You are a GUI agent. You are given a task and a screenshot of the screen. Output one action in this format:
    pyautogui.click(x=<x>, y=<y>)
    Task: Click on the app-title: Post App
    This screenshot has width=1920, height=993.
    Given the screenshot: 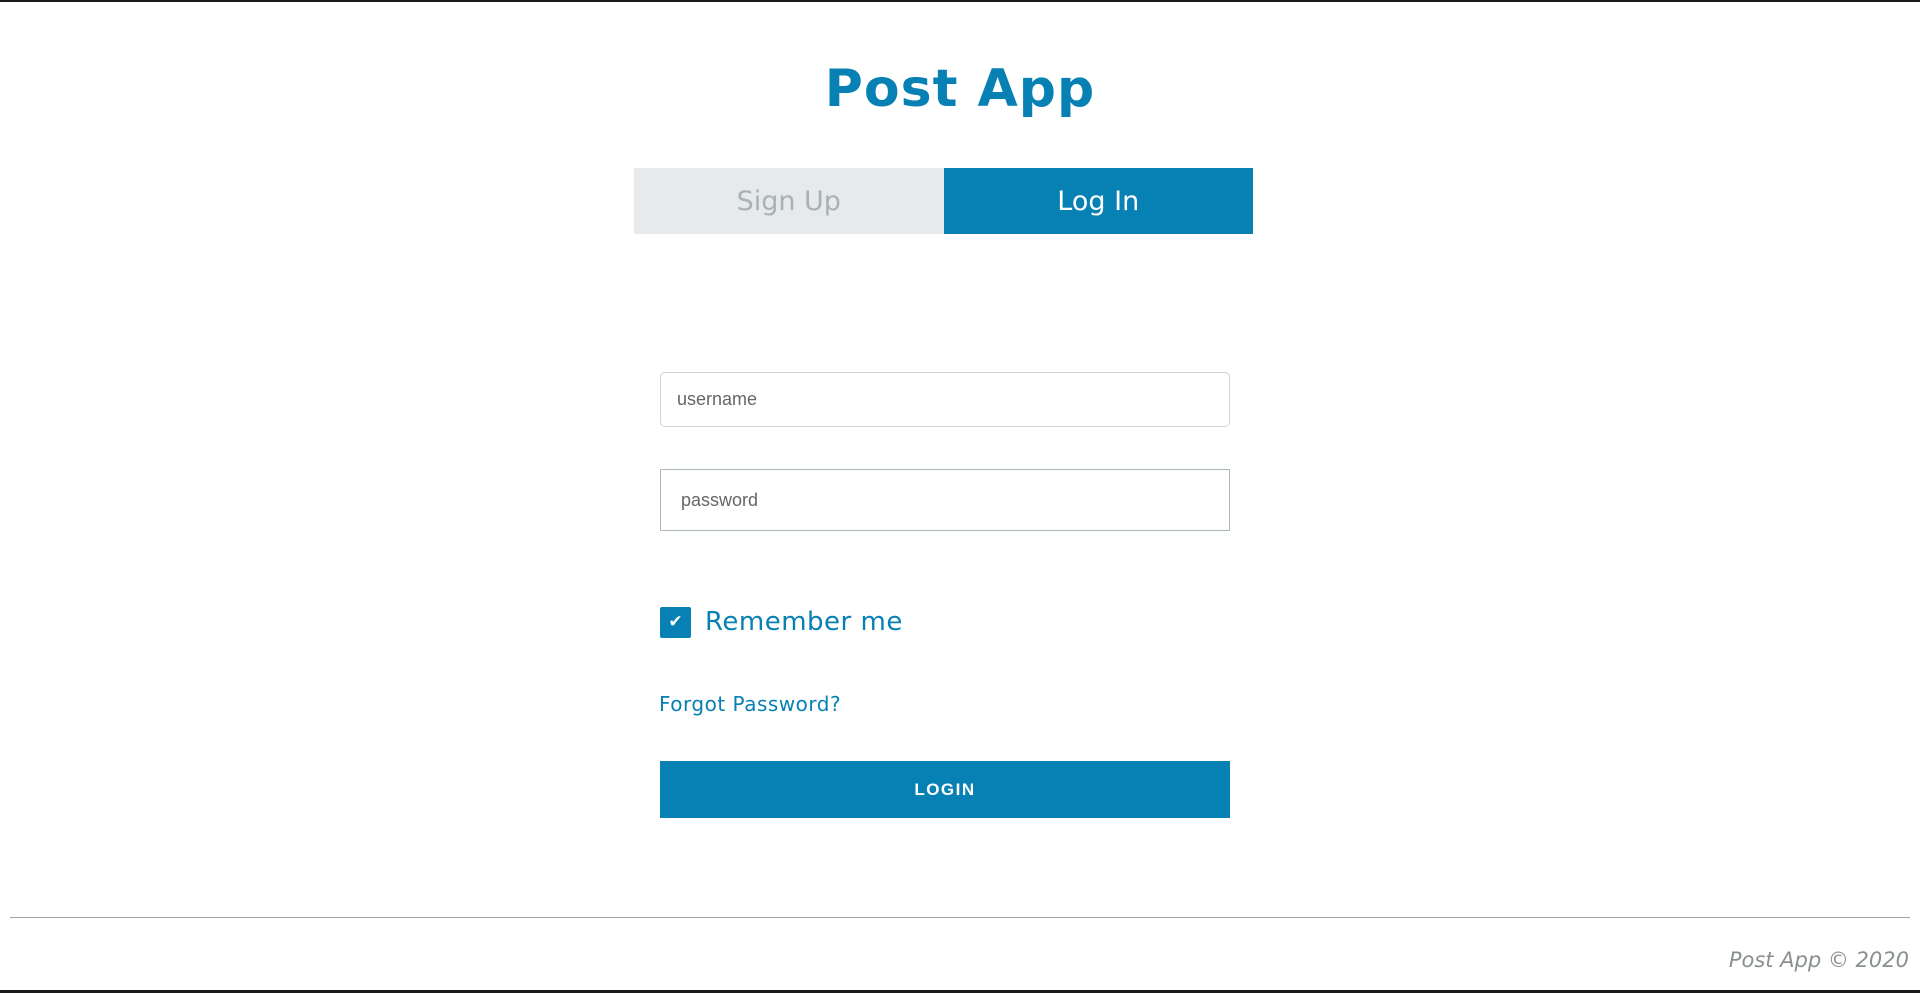 What is the action you would take?
    pyautogui.click(x=960, y=89)
    